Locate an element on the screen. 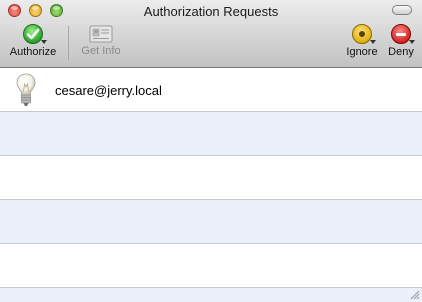 This screenshot has width=422, height=302. toolbar-toggle-button is located at coordinates (402, 10).